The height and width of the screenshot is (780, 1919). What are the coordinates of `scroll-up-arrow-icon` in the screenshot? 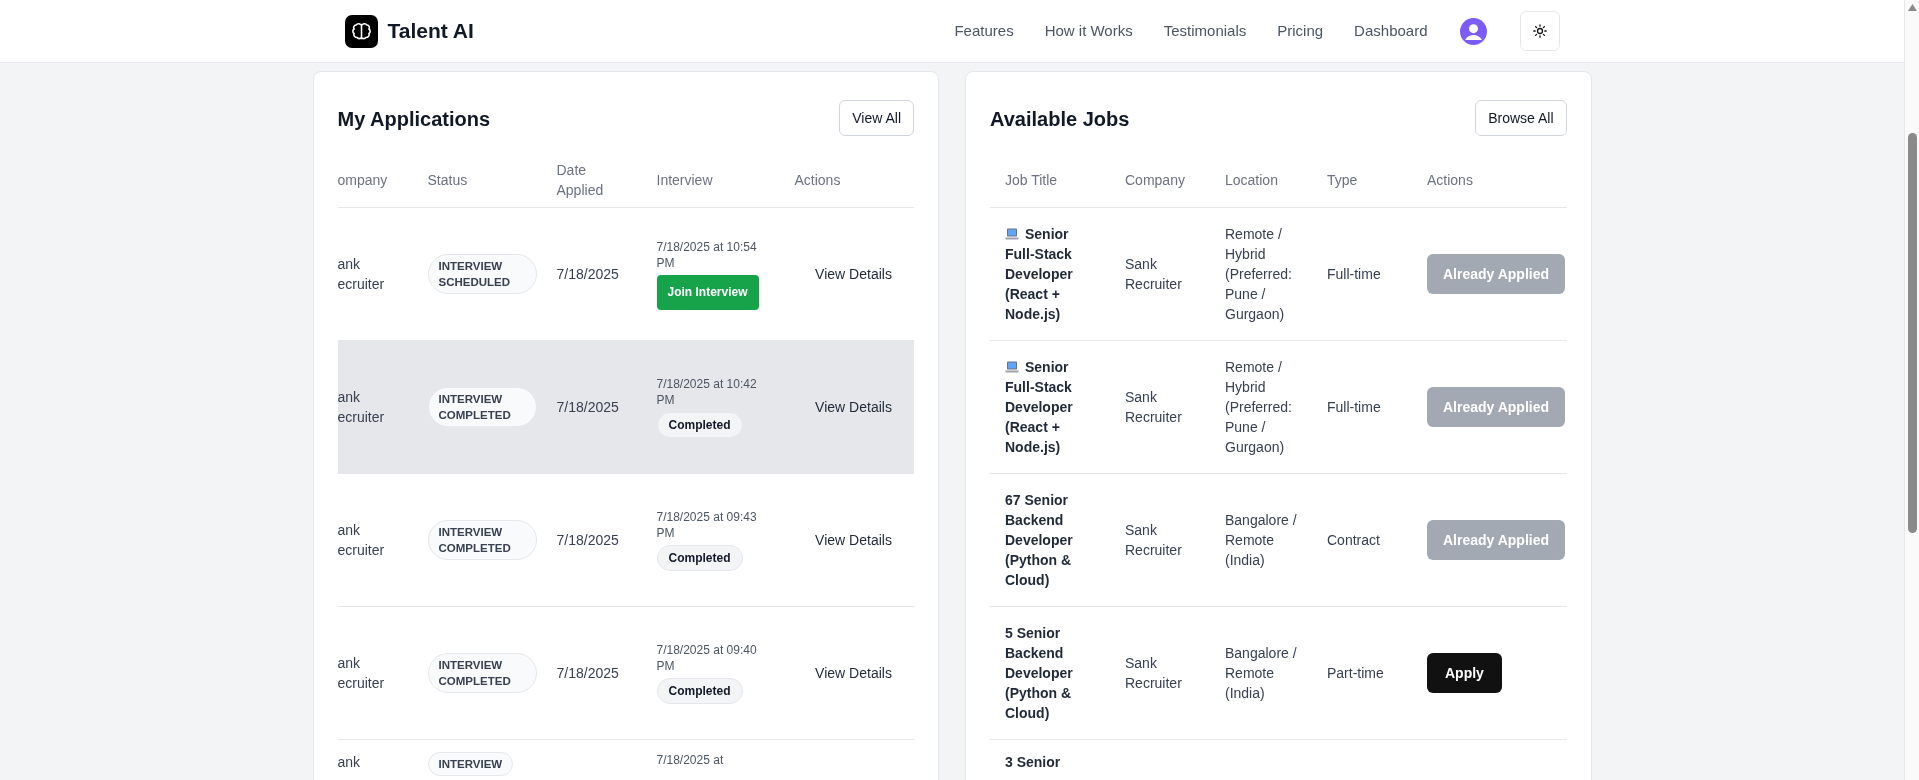 It's located at (1912, 7).